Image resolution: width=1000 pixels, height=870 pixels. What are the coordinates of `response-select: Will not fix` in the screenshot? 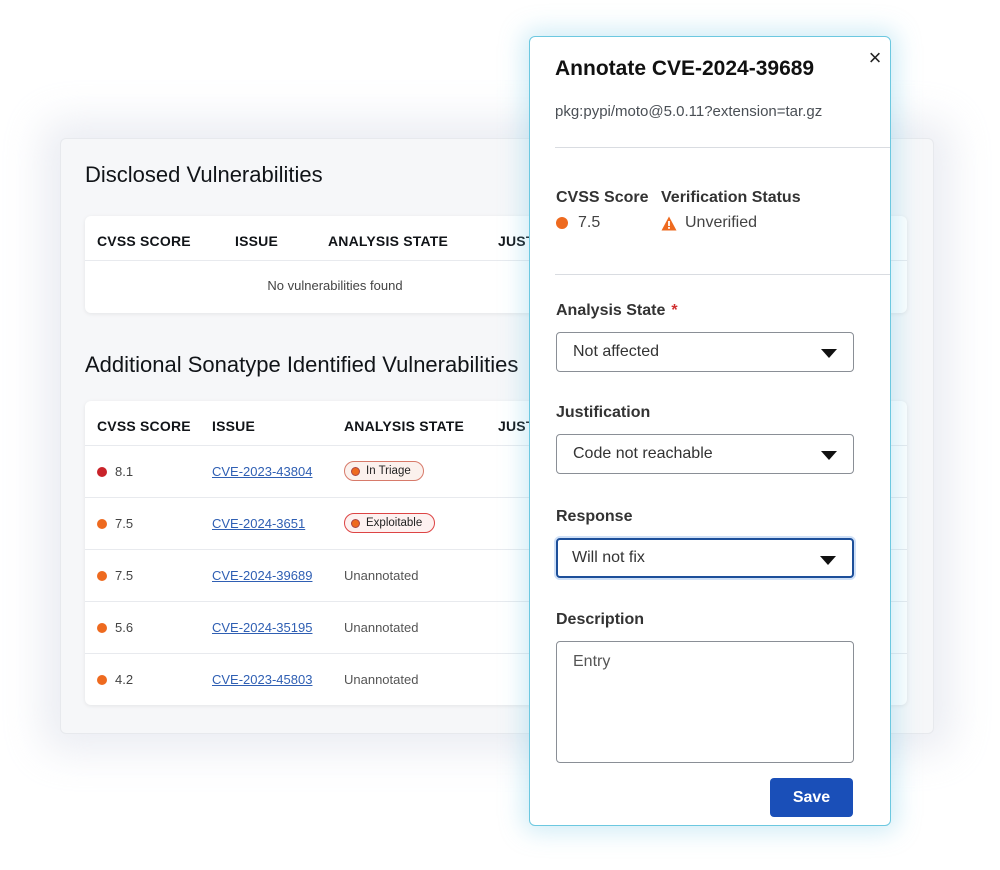 It's located at (705, 558).